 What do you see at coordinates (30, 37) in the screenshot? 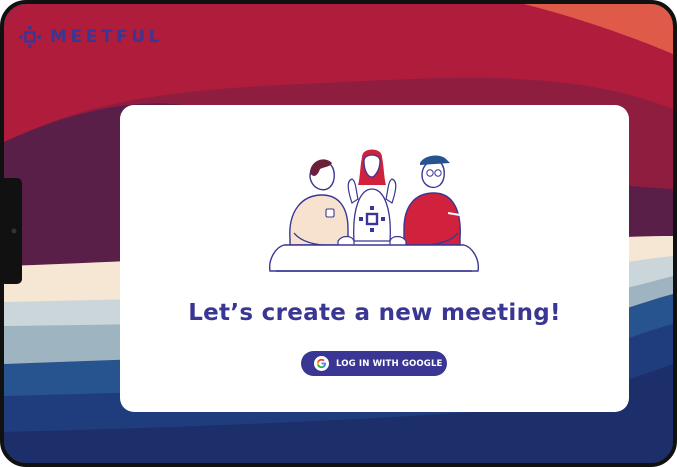
I see `meetful-logo-icon` at bounding box center [30, 37].